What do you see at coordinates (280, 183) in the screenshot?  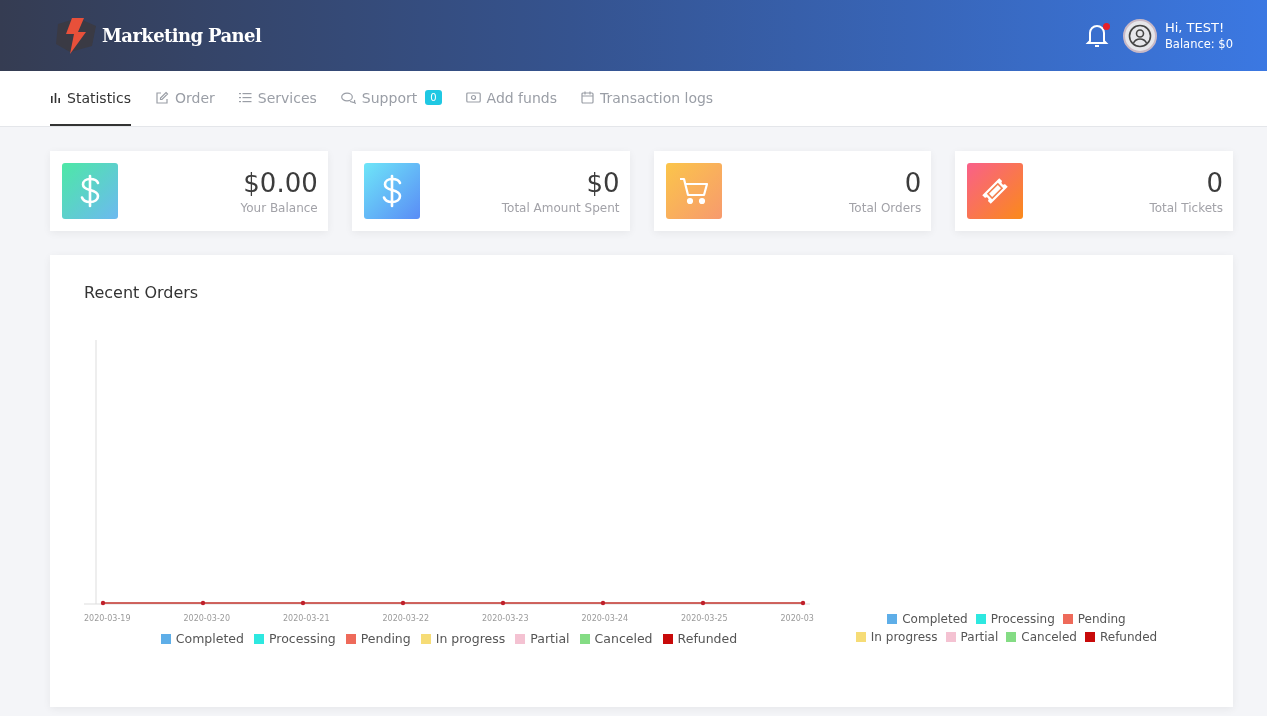 I see `stat-value: $0.00` at bounding box center [280, 183].